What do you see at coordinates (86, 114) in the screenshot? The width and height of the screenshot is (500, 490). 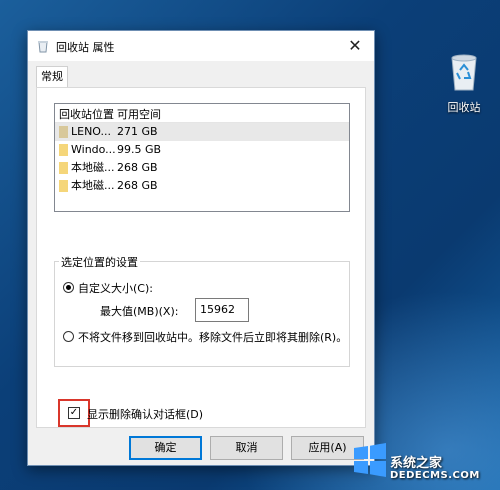 I see `column-header-location: 回收站位置` at bounding box center [86, 114].